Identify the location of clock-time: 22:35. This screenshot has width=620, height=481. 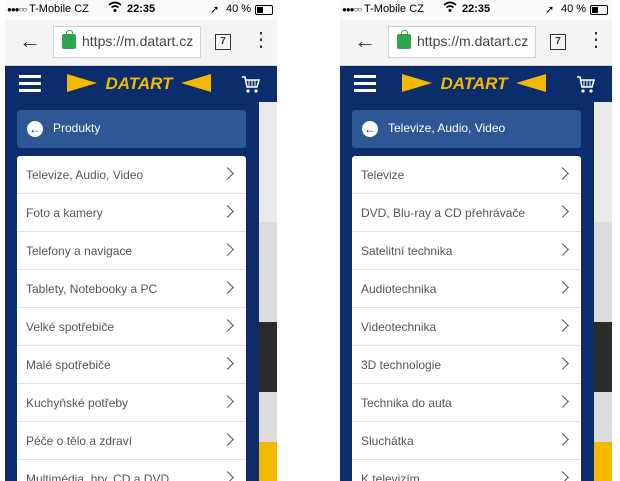
(141, 9).